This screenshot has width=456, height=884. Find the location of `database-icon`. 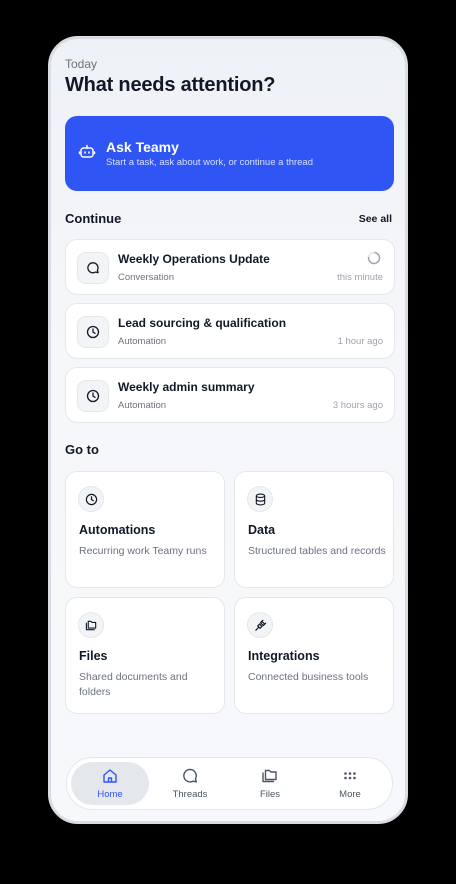

database-icon is located at coordinates (260, 499).